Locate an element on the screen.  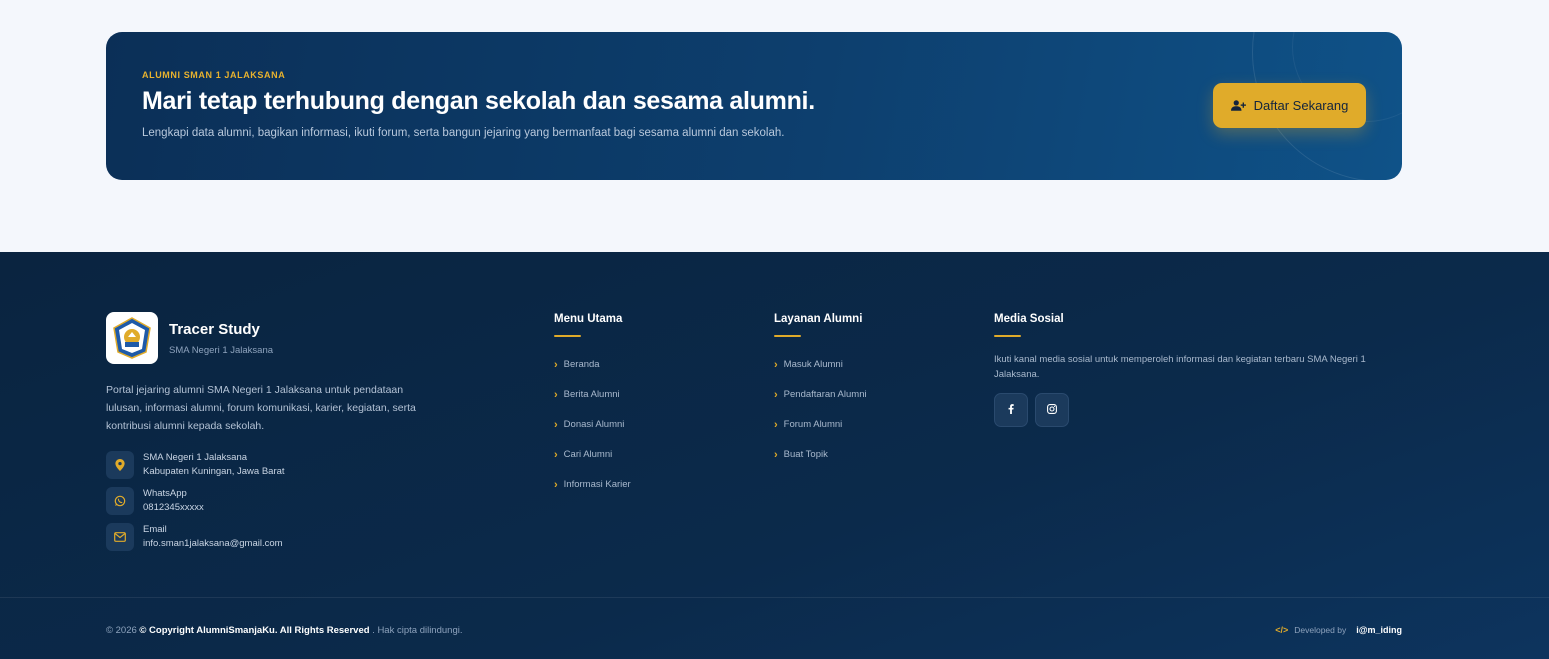
footer-link-label: Beranda is located at coordinates (581, 364).